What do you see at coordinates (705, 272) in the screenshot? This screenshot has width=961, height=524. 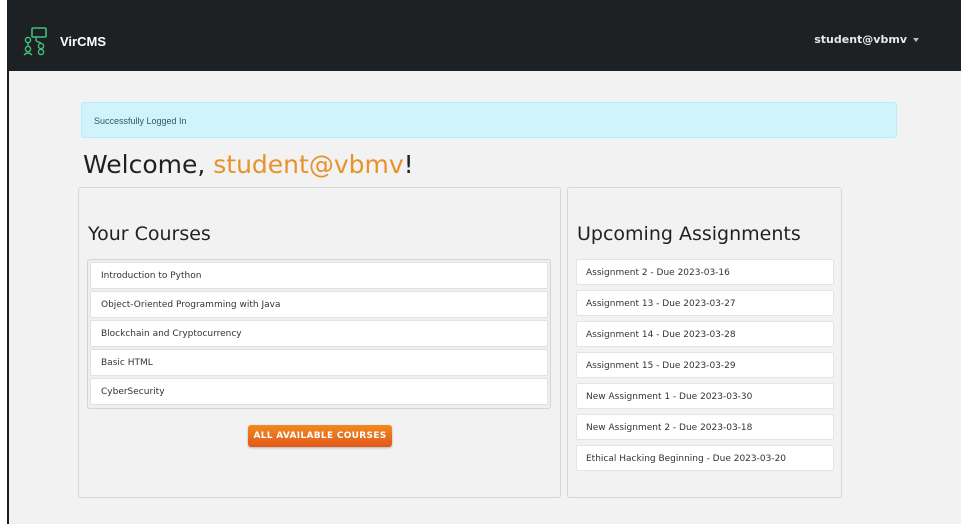 I see `assignment-item: Assignment 2 - Due 2023-03-16` at bounding box center [705, 272].